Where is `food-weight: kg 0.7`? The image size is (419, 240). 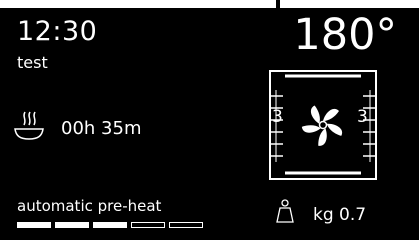 food-weight: kg 0.7 is located at coordinates (339, 215).